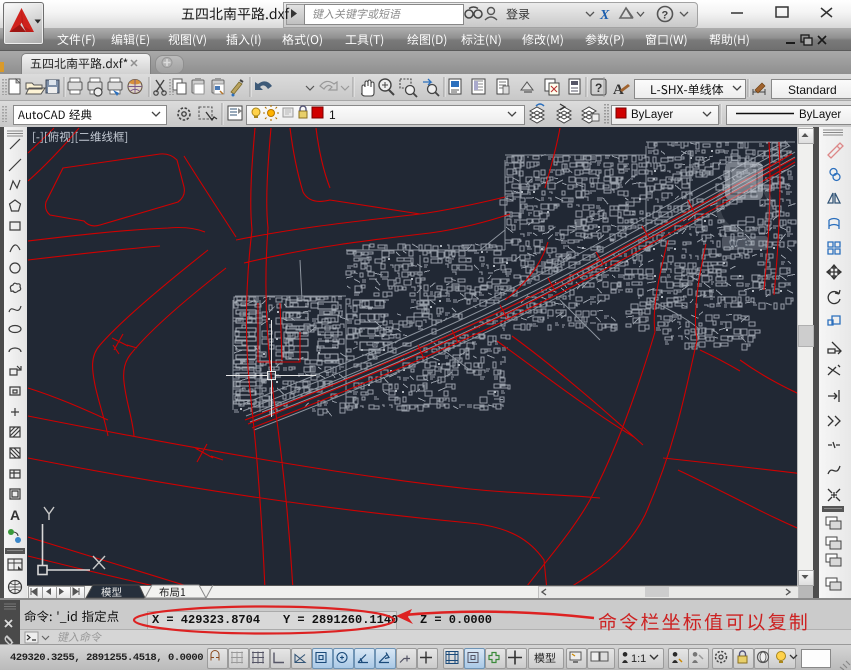 The image size is (851, 670). I want to click on svg-text: A, so click(15, 515).